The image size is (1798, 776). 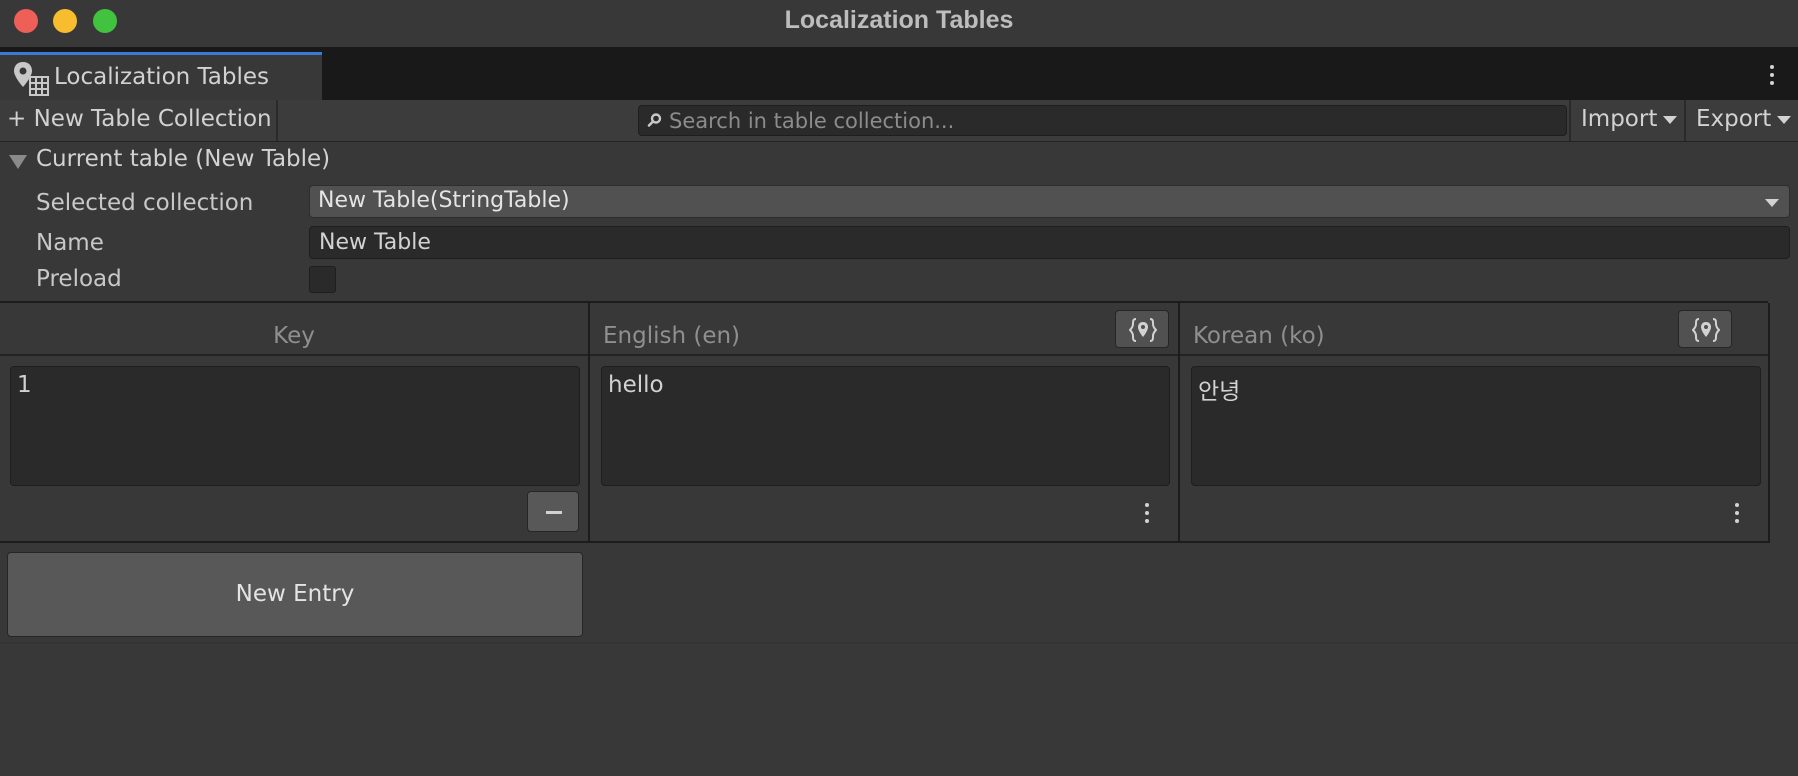 I want to click on column-header-label: Korean (ko), so click(x=1259, y=336).